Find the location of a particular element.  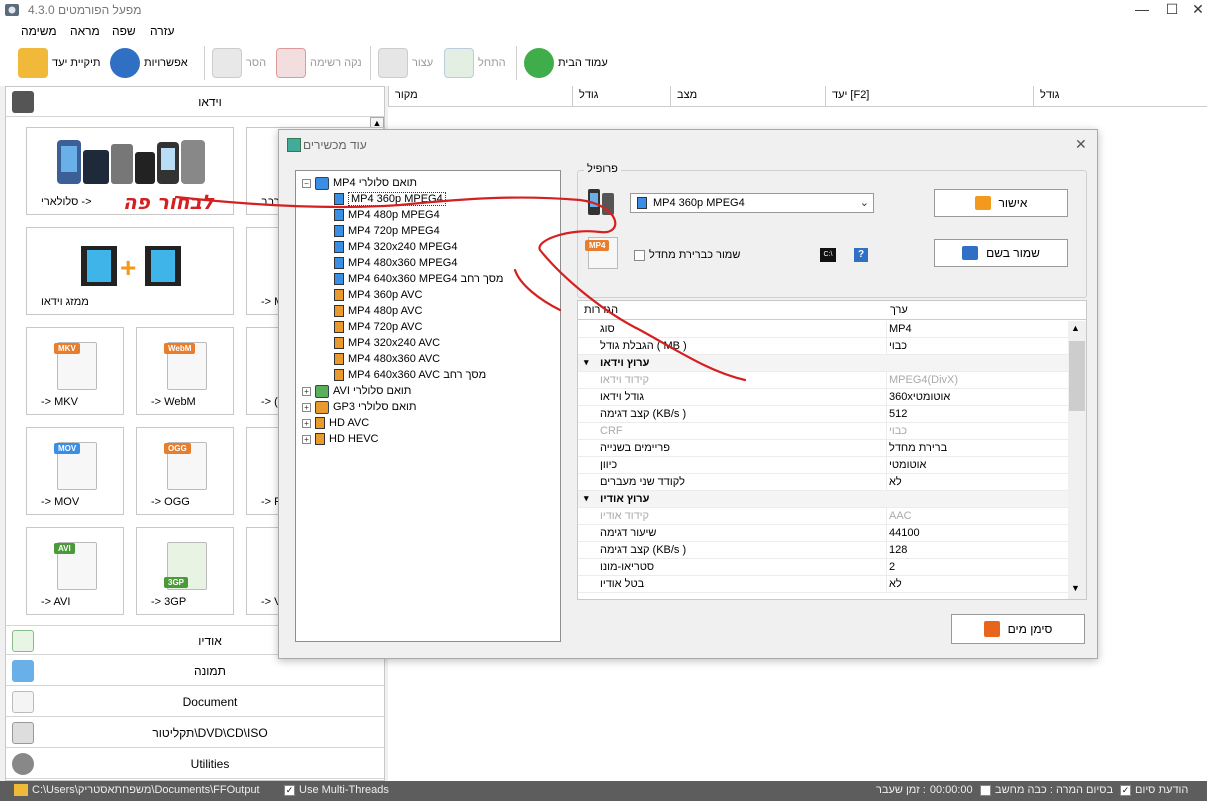

save-as-button: שמור בשם is located at coordinates (1001, 253).